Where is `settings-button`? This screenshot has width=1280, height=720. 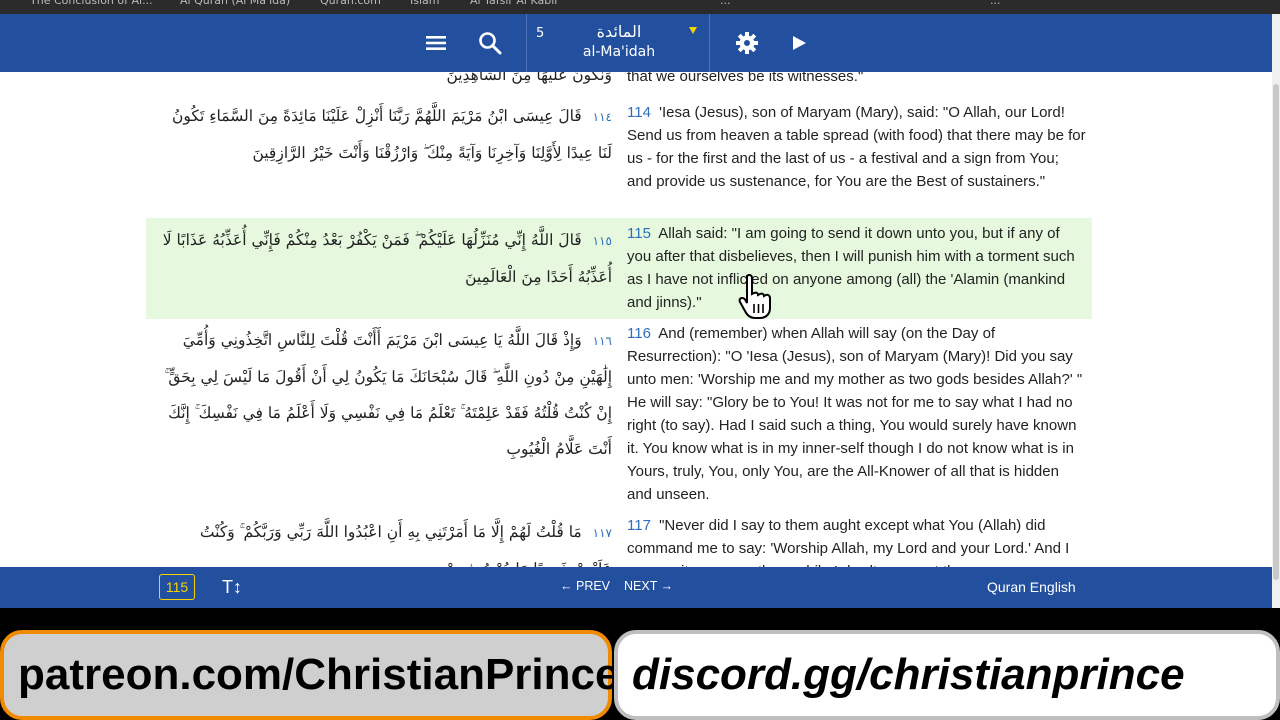 settings-button is located at coordinates (747, 43).